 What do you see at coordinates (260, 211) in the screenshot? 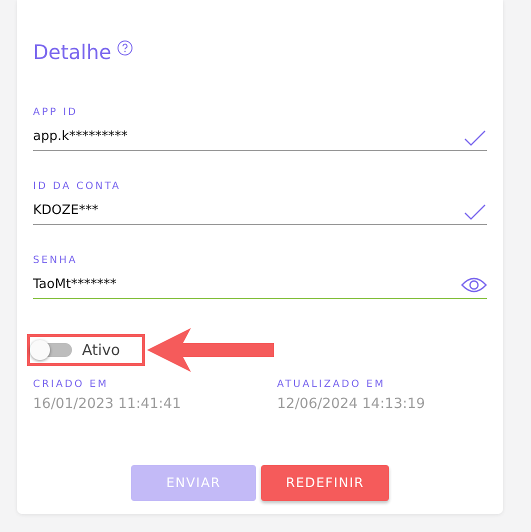
I see `input-field: KDOZE***` at bounding box center [260, 211].